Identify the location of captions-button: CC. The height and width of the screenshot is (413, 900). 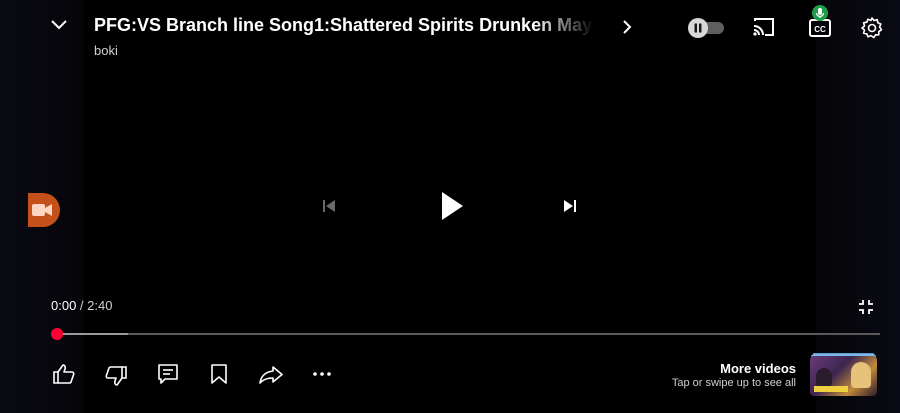
(820, 22).